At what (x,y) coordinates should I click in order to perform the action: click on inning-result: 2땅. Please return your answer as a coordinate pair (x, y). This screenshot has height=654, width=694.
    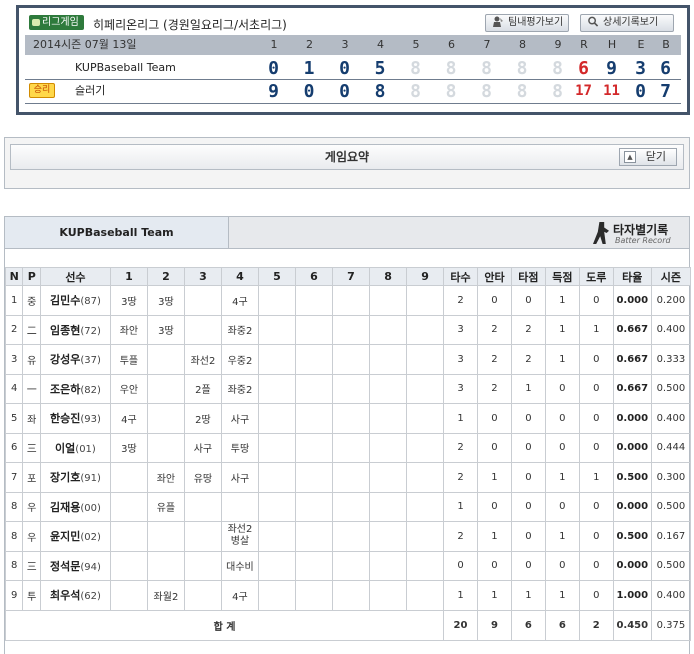
    Looking at the image, I should click on (202, 418).